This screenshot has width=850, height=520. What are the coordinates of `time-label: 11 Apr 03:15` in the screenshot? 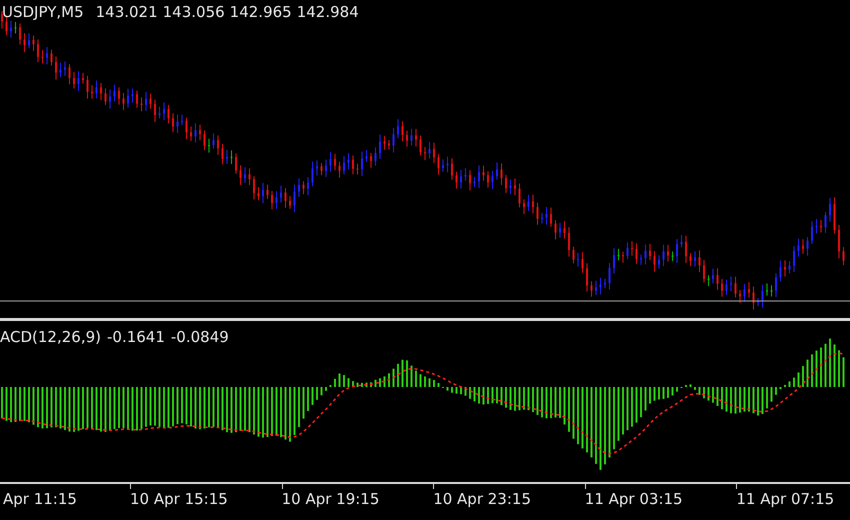 It's located at (633, 499).